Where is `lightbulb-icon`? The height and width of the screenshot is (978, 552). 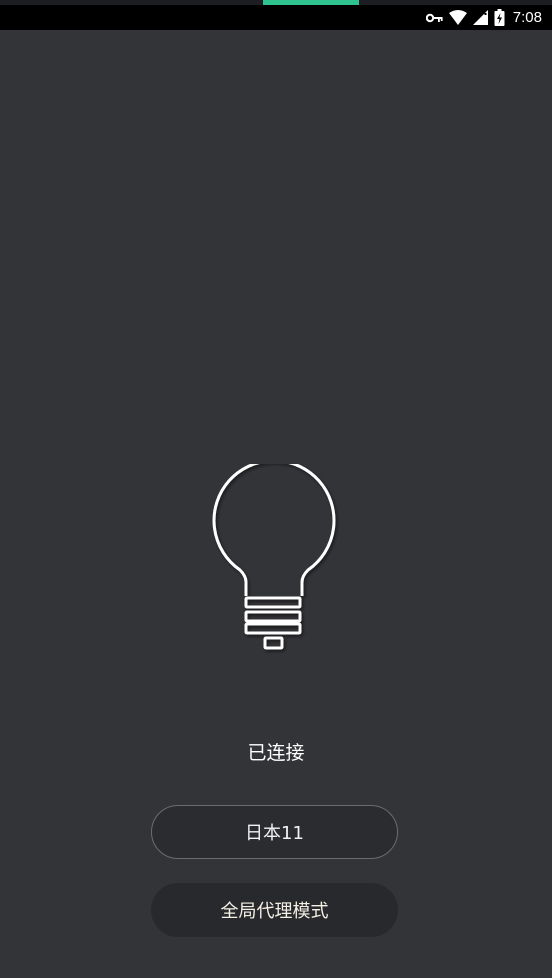
lightbulb-icon is located at coordinates (274, 557).